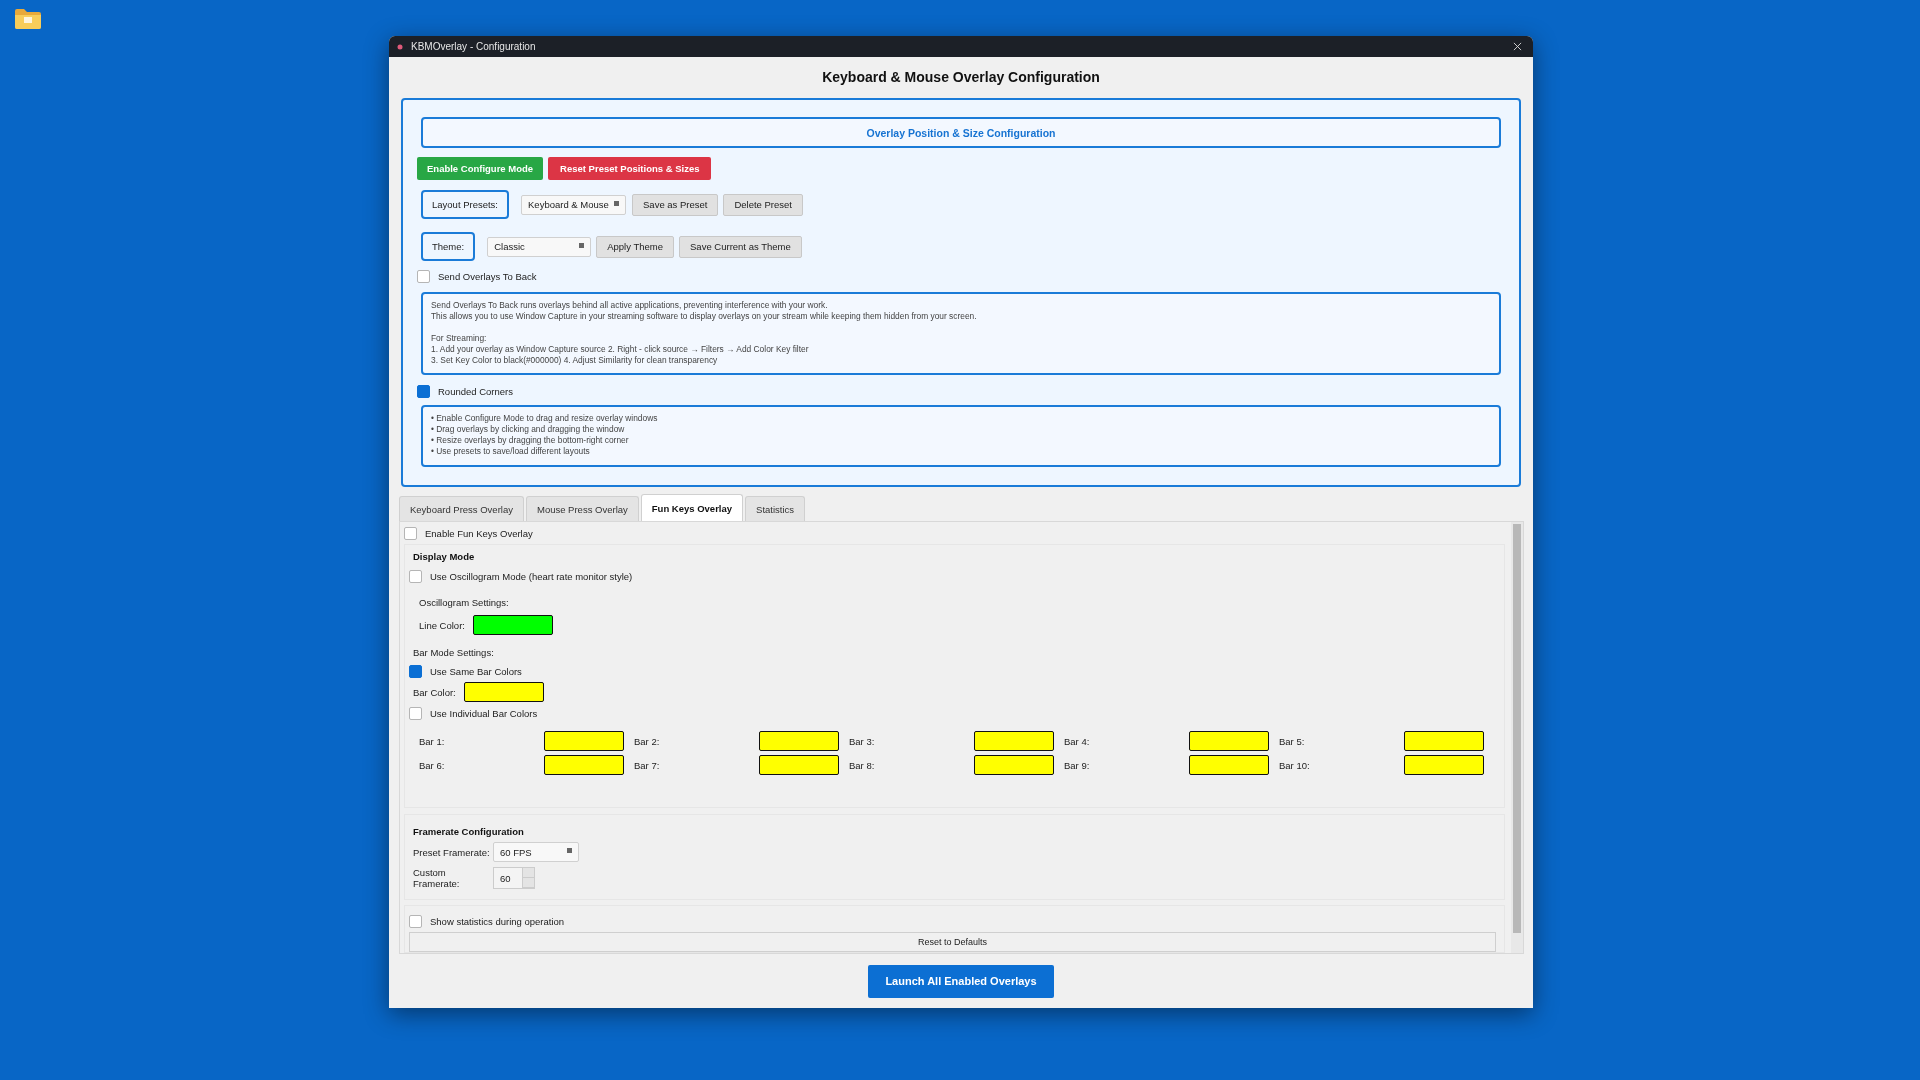 This screenshot has width=1920, height=1080. Describe the element at coordinates (775, 508) in the screenshot. I see `tab: Statistics` at that location.